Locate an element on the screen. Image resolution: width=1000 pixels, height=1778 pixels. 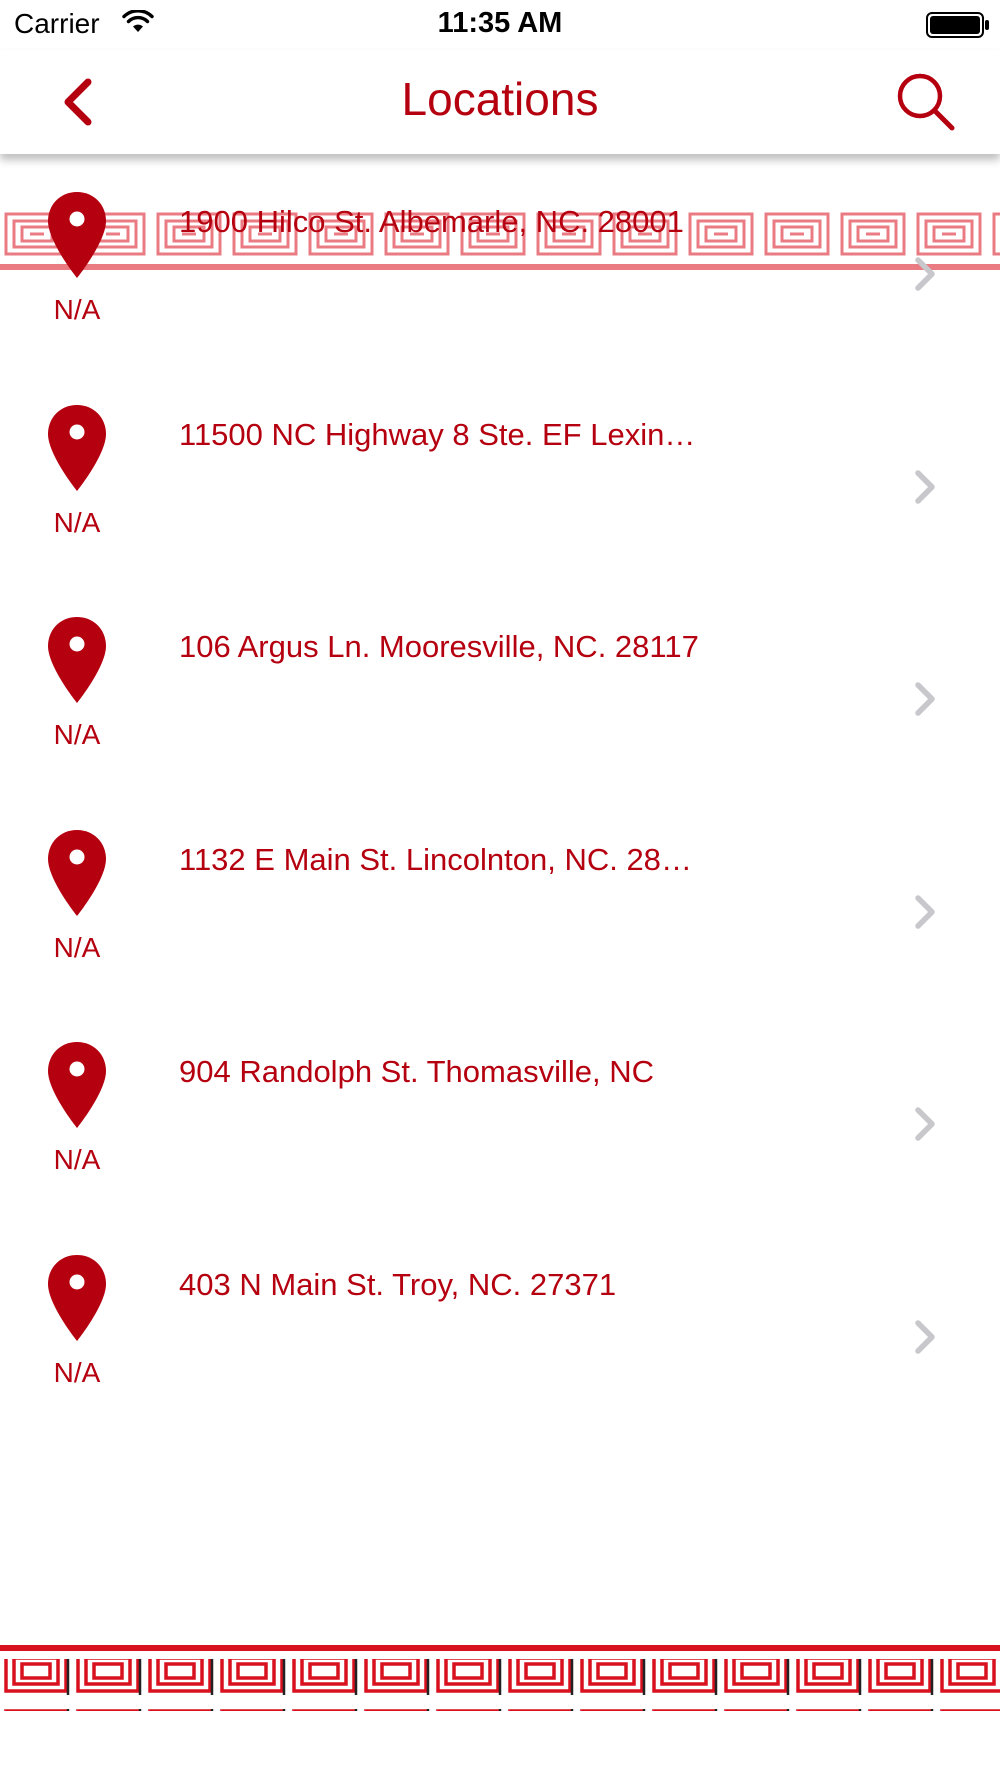
location-address: 403 N Main St. Troy, NC. 27371 is located at coordinates (398, 1284).